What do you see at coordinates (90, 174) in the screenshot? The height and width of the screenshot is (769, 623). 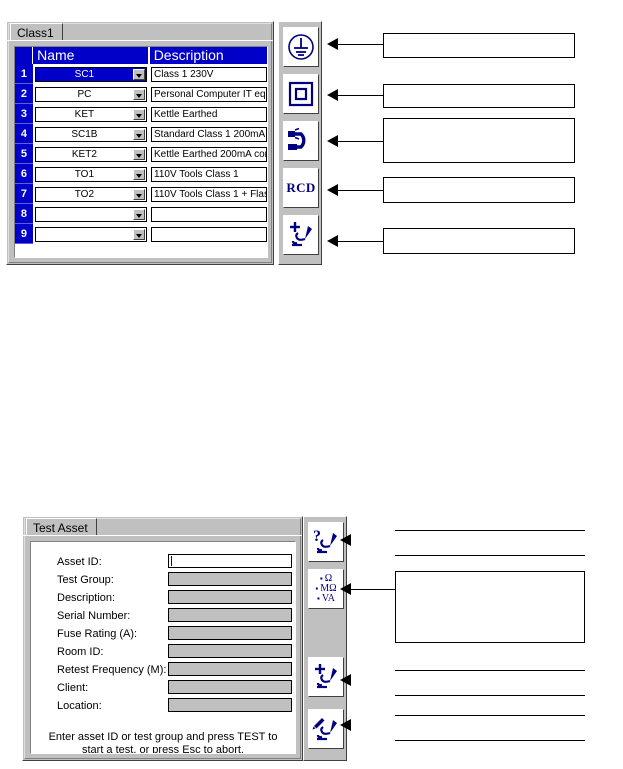 I see `name-combobox: TO1` at bounding box center [90, 174].